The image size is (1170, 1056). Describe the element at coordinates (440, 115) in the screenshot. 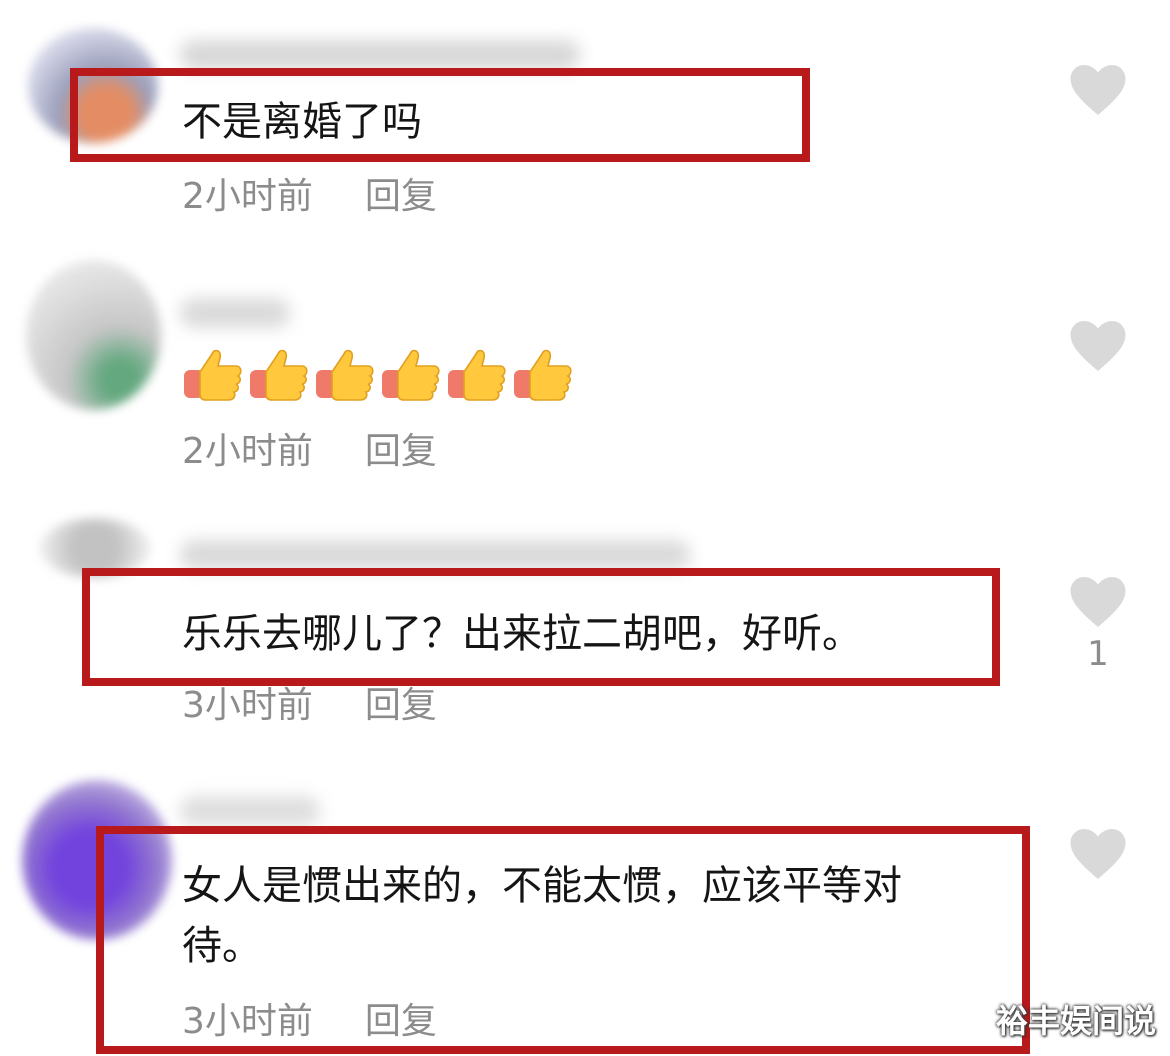

I see `highlight-box` at that location.